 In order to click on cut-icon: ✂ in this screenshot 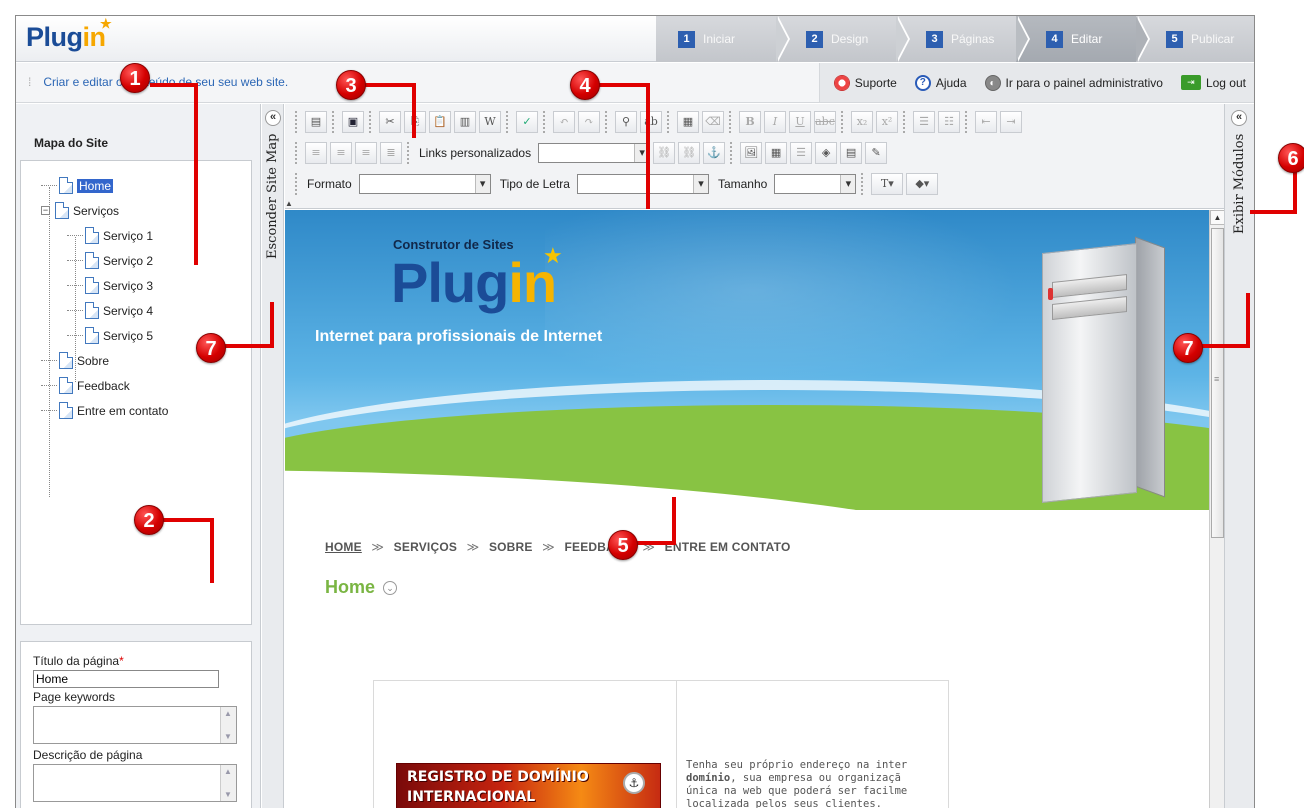, I will do `click(390, 122)`.